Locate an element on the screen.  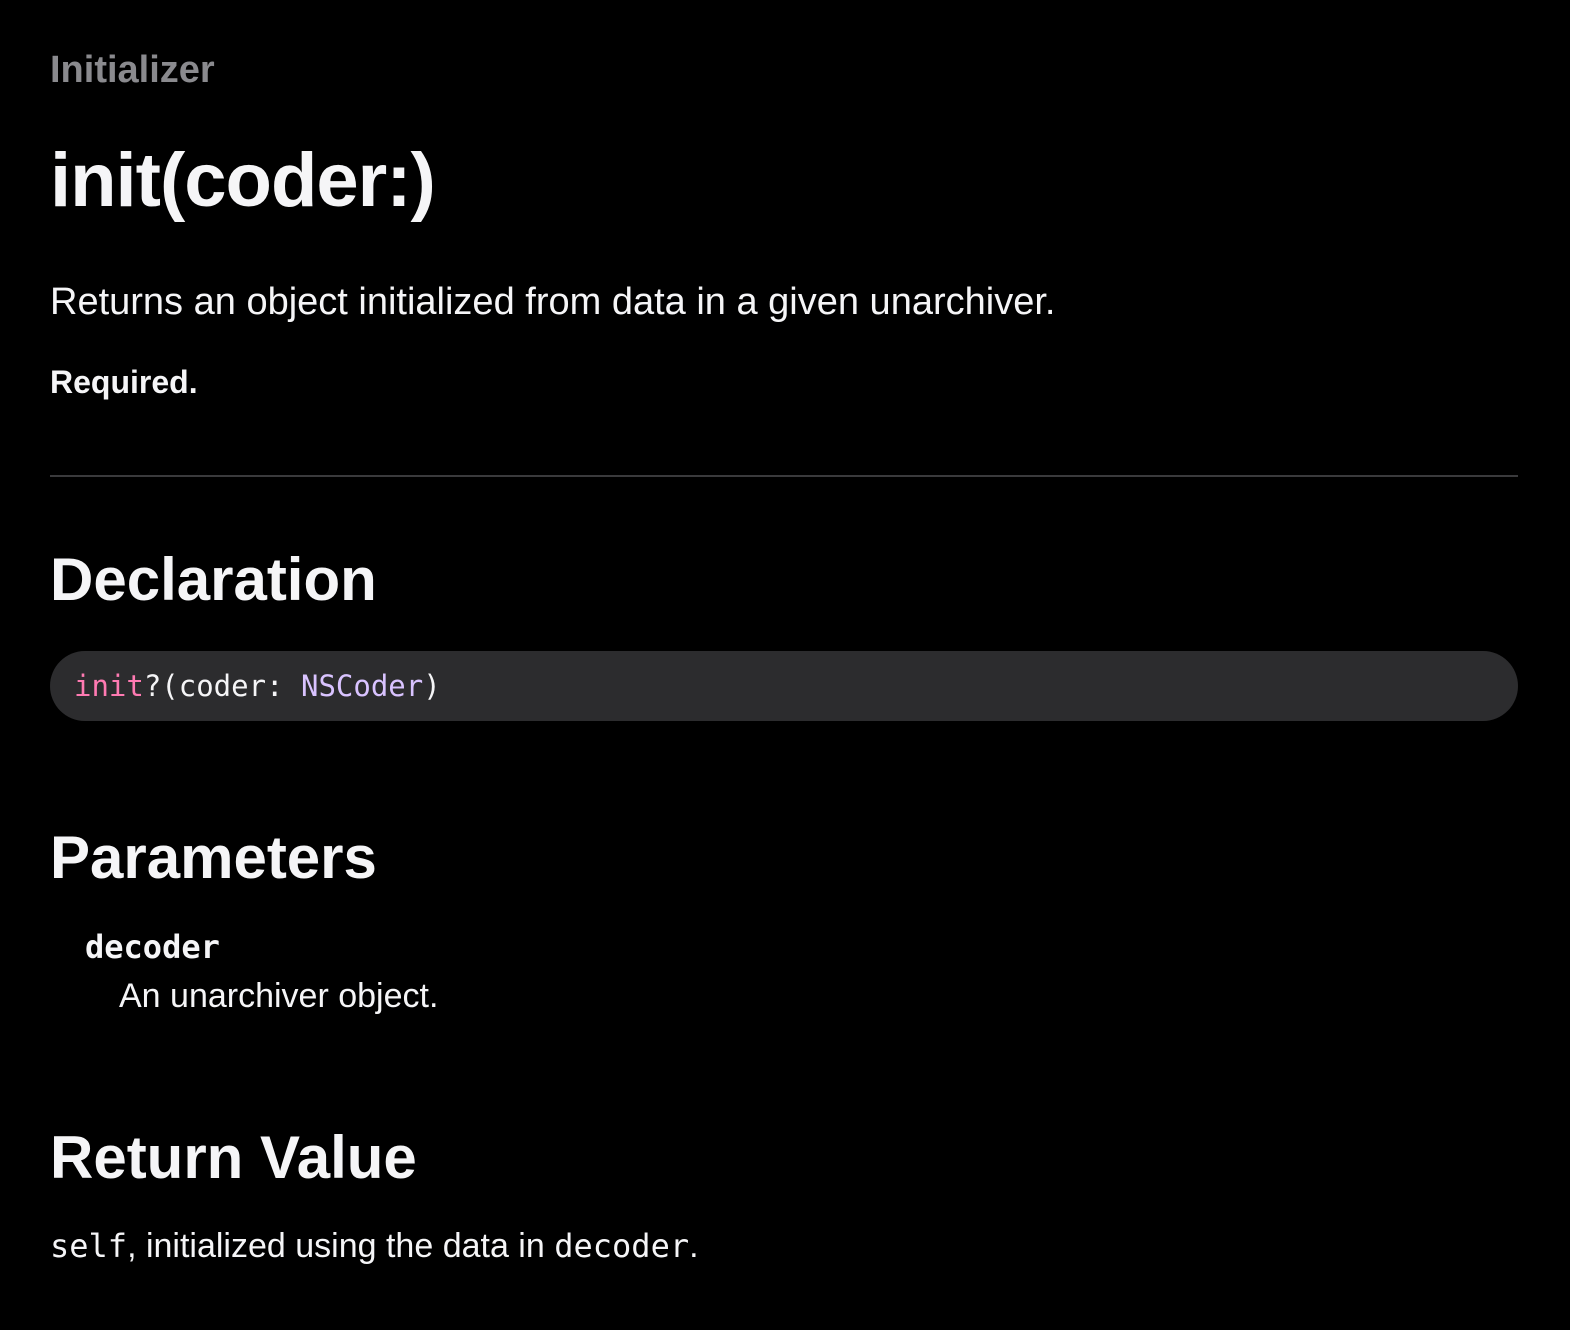
declaration-heading: Declaration is located at coordinates (213, 579).